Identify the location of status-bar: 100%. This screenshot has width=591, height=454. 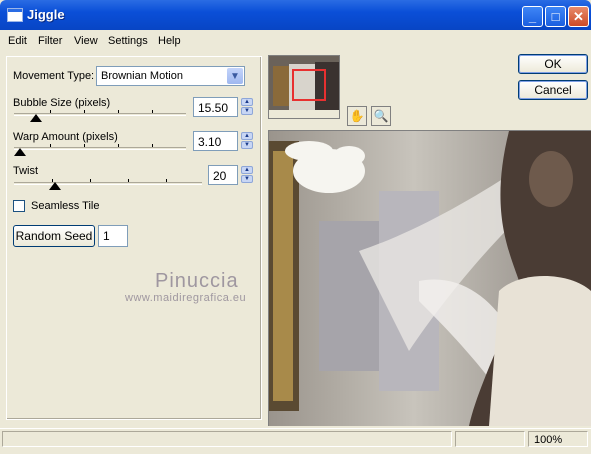
(295, 439).